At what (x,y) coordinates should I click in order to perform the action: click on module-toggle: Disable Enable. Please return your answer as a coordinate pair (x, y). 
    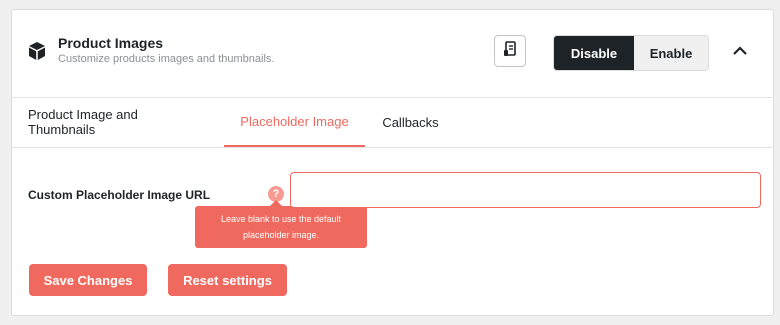
    Looking at the image, I should click on (631, 53).